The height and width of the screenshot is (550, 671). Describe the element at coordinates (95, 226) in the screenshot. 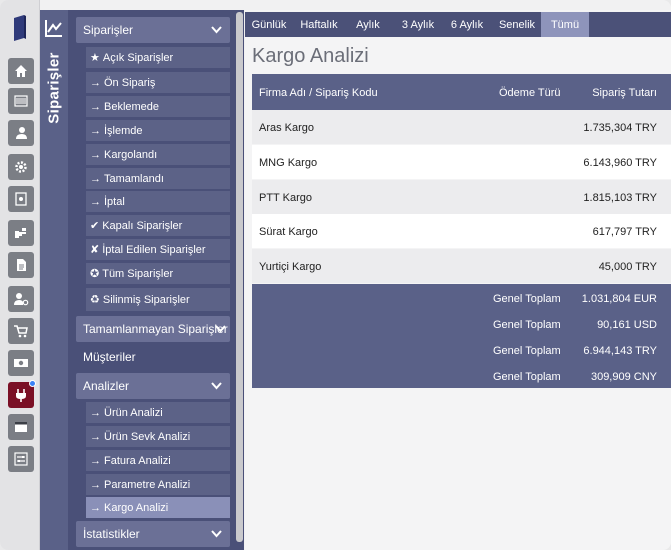

I see `check-icon: ✔` at that location.